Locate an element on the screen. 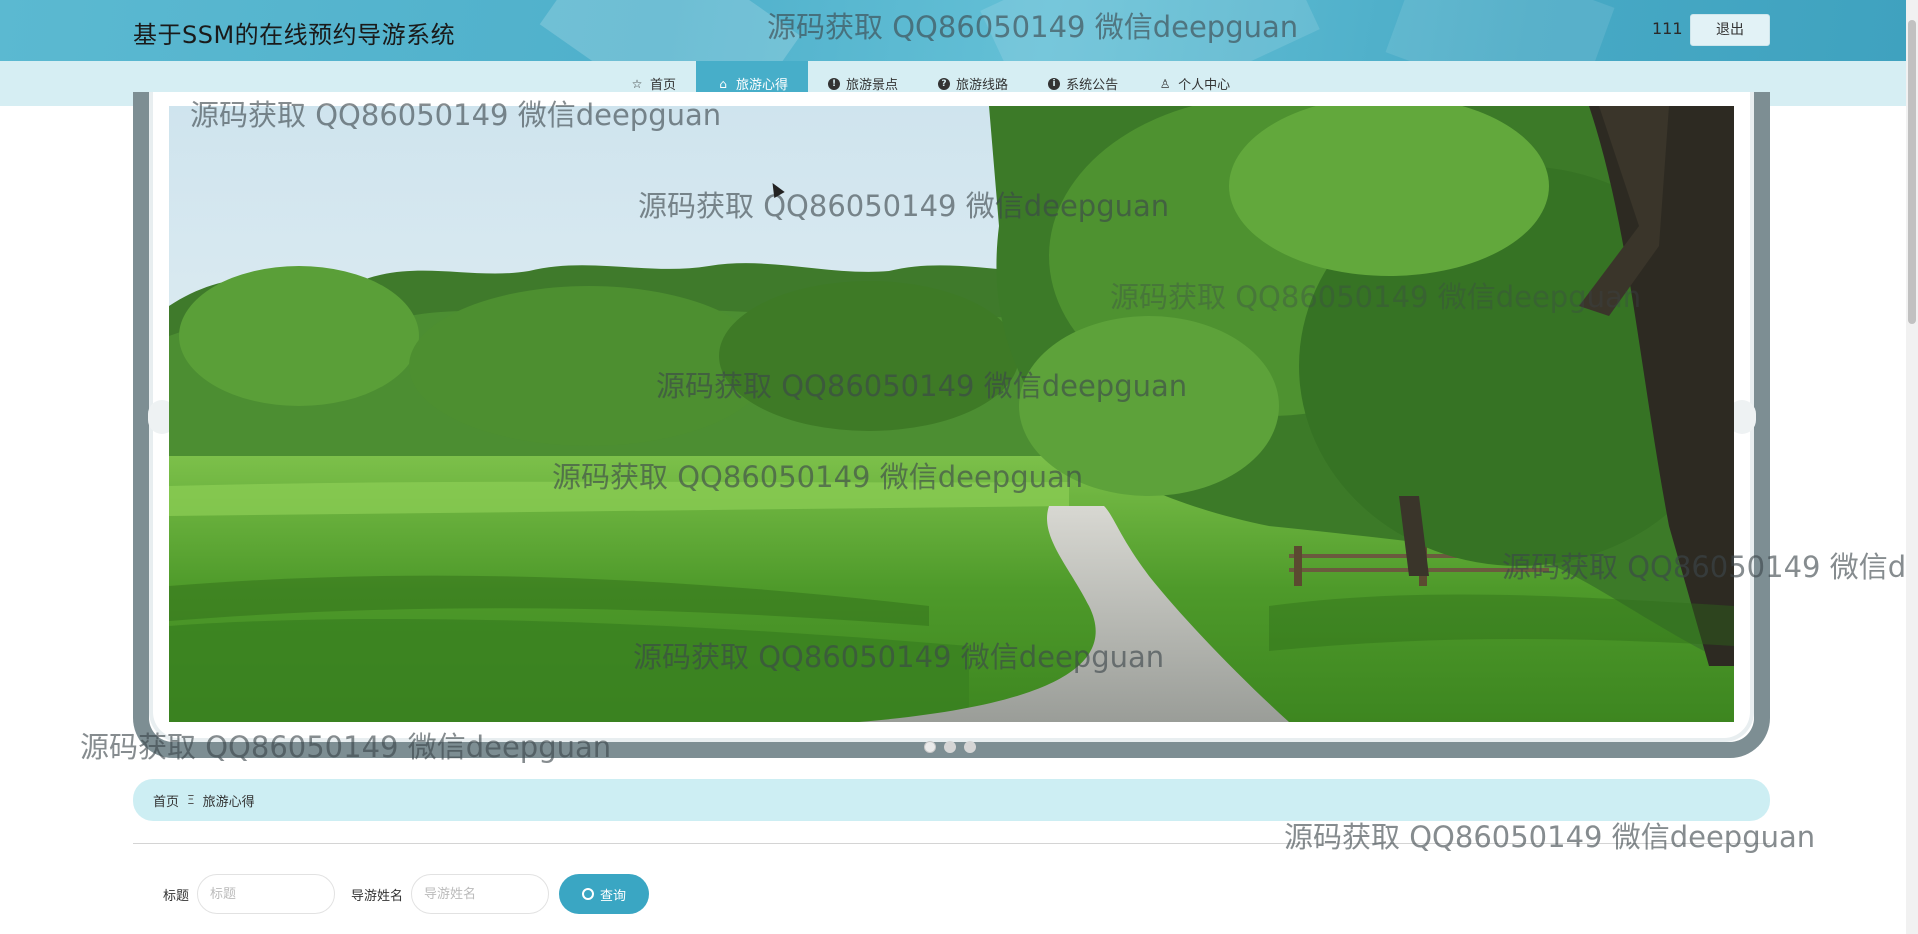  scrollbar-thumb is located at coordinates (1912, 172).